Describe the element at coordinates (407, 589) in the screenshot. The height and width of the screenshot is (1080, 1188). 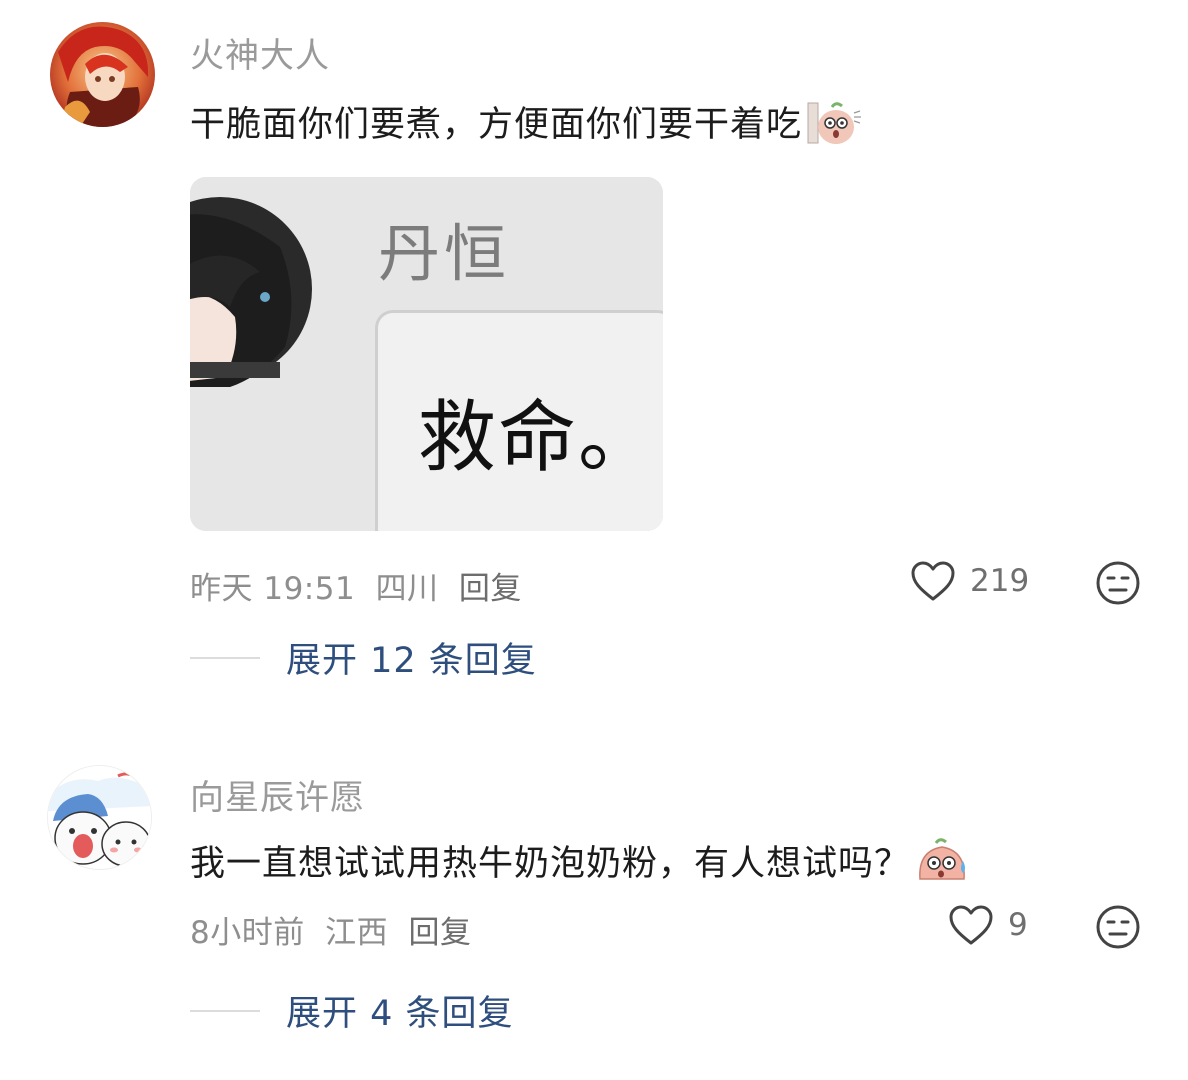
I see `comment-location: 四川` at that location.